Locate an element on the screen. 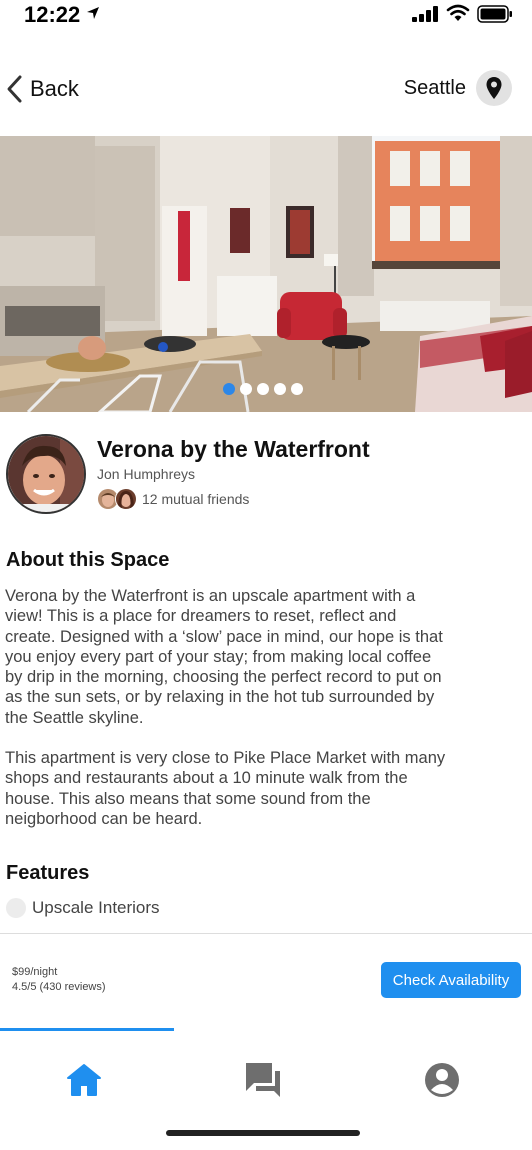  about-heading: About this Space is located at coordinates (88, 560).